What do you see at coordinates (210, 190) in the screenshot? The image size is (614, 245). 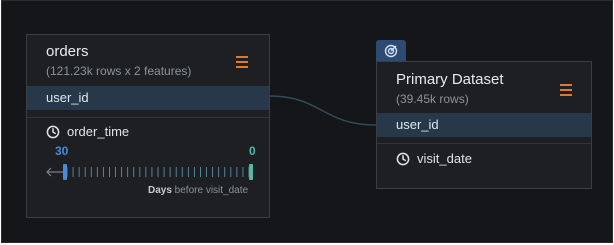 I see `caption-text: before visit_date` at bounding box center [210, 190].